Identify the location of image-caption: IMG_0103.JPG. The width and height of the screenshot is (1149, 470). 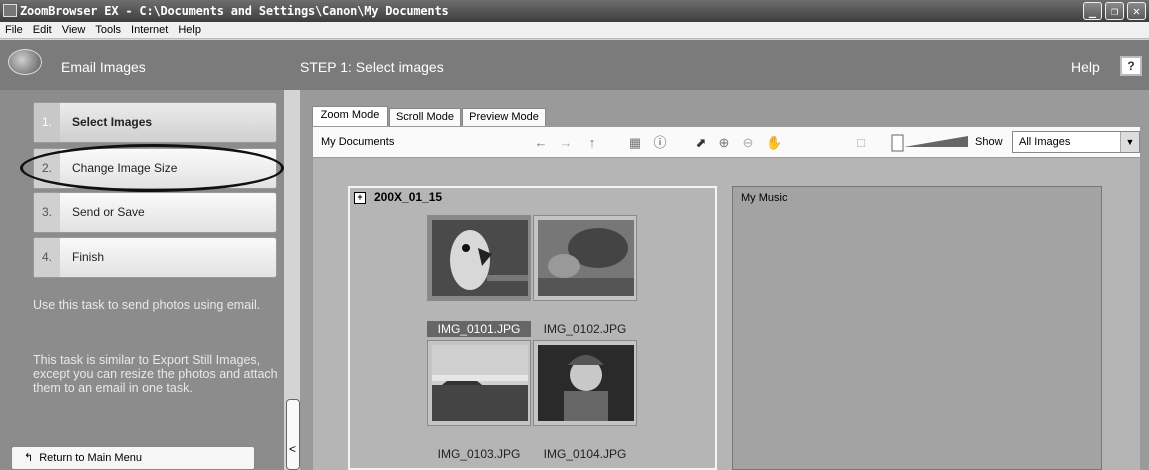
(479, 454).